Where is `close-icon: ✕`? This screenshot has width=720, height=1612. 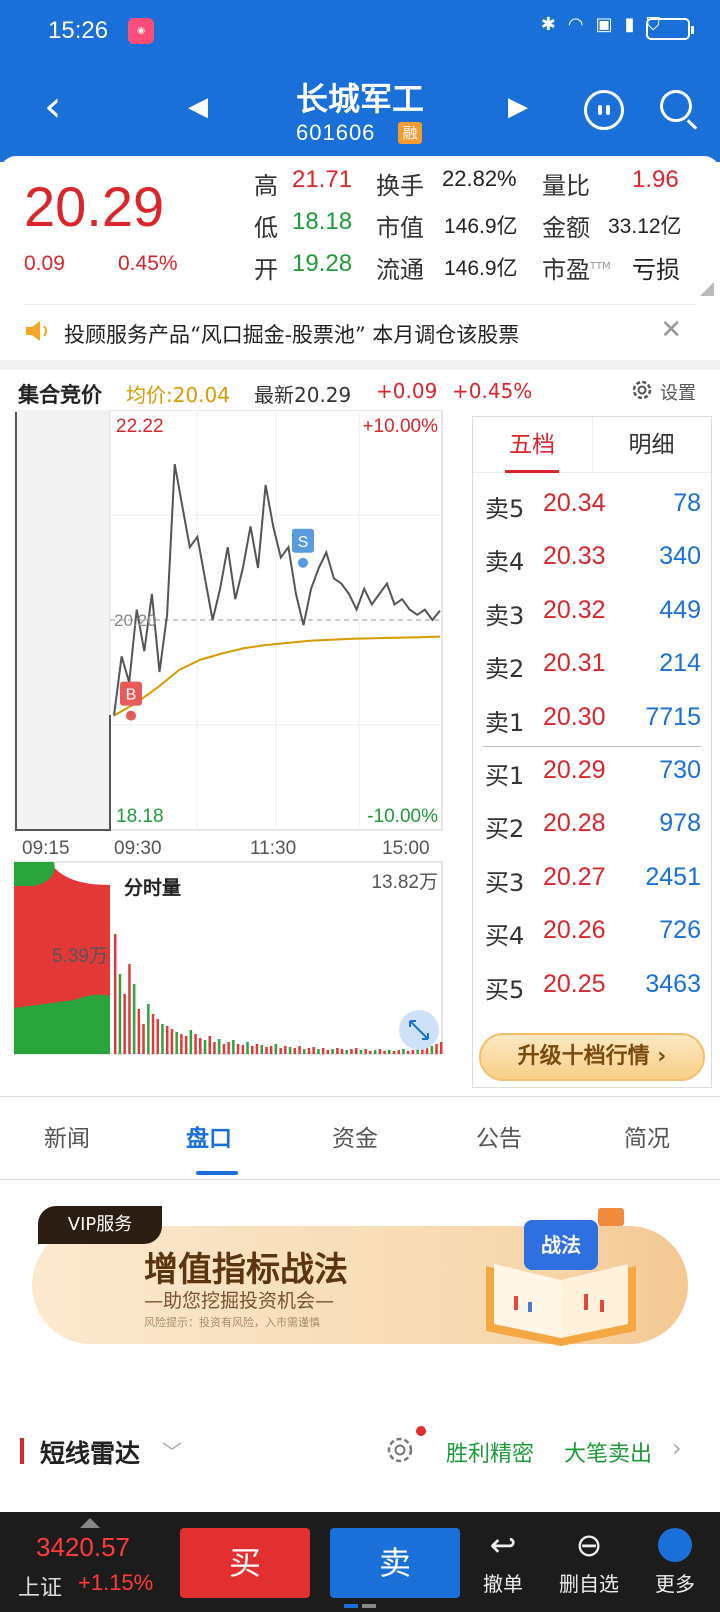 close-icon: ✕ is located at coordinates (671, 330).